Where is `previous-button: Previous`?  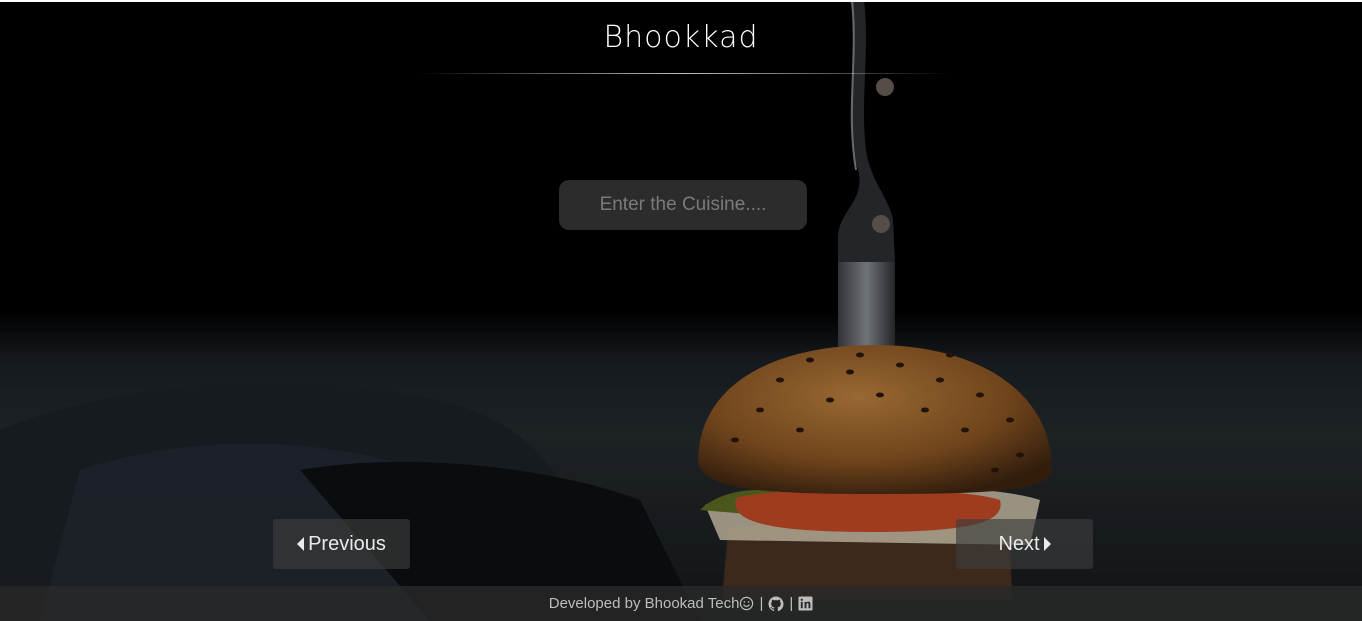
previous-button: Previous is located at coordinates (341, 544).